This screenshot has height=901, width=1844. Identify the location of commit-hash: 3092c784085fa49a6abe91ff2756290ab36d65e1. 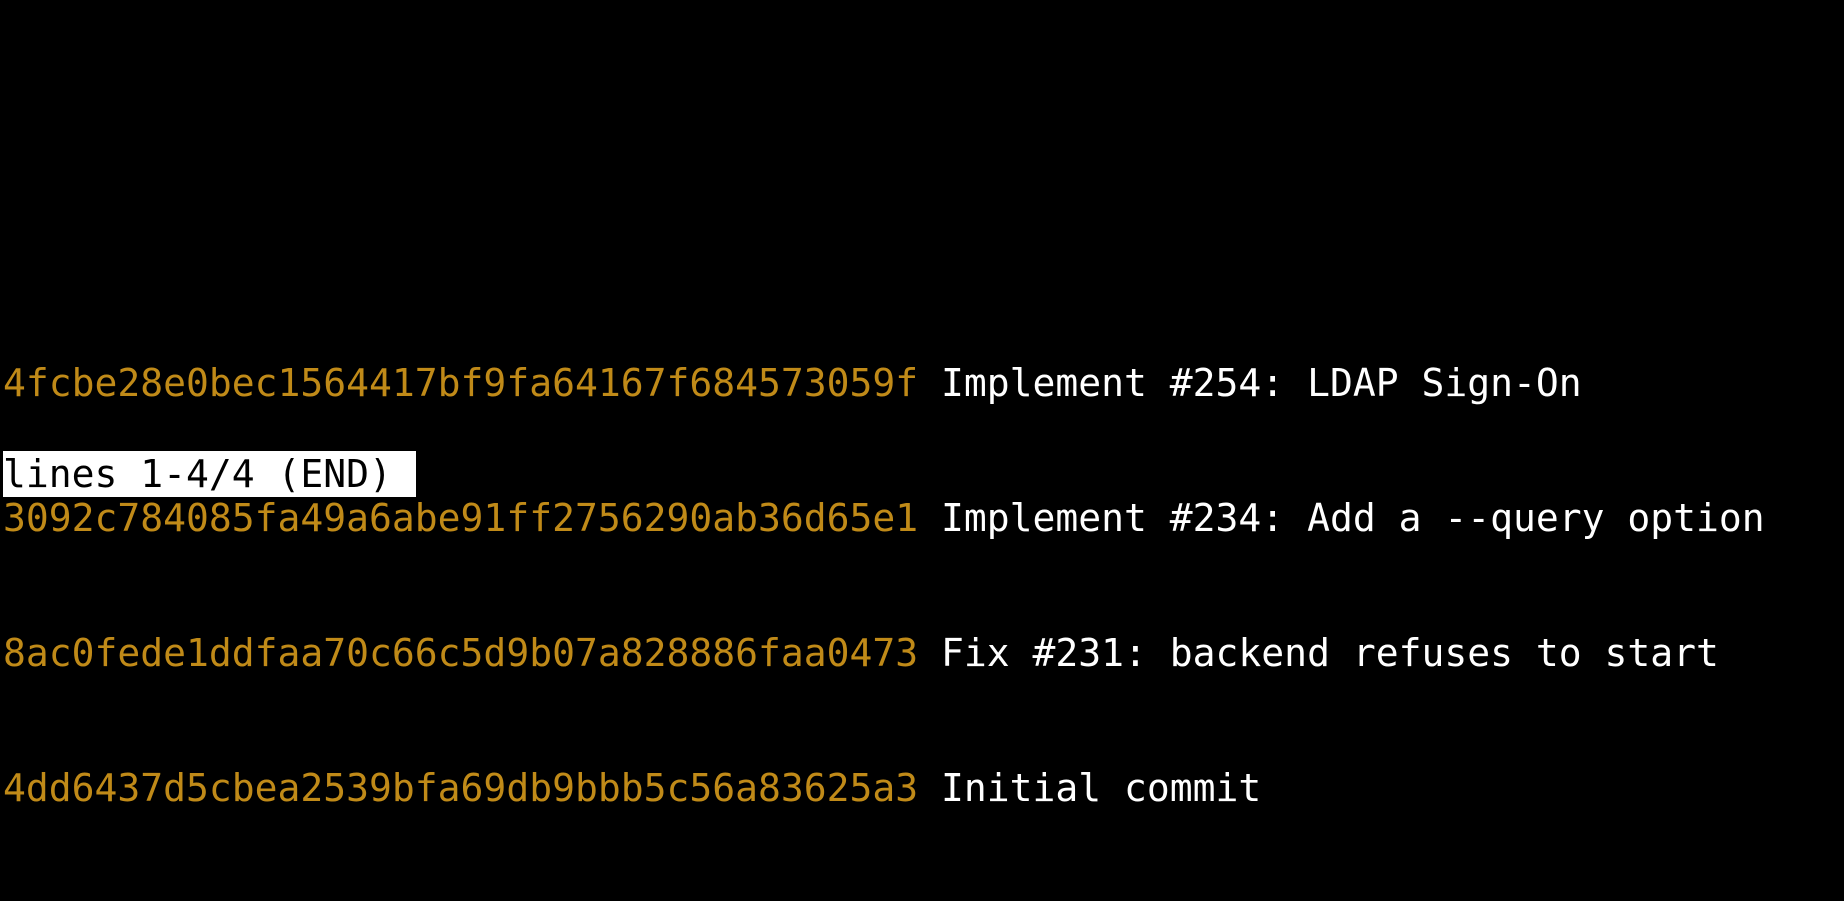
(461, 518).